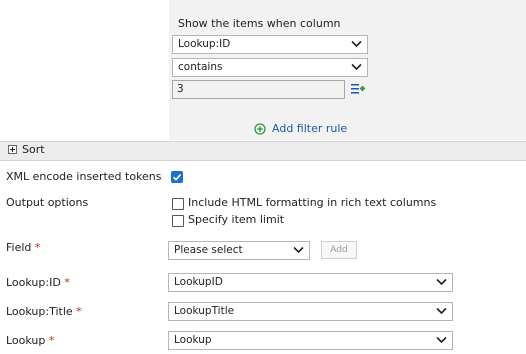  I want to click on mapping-label-lookup-title: Lookup:Title *, so click(44, 311).